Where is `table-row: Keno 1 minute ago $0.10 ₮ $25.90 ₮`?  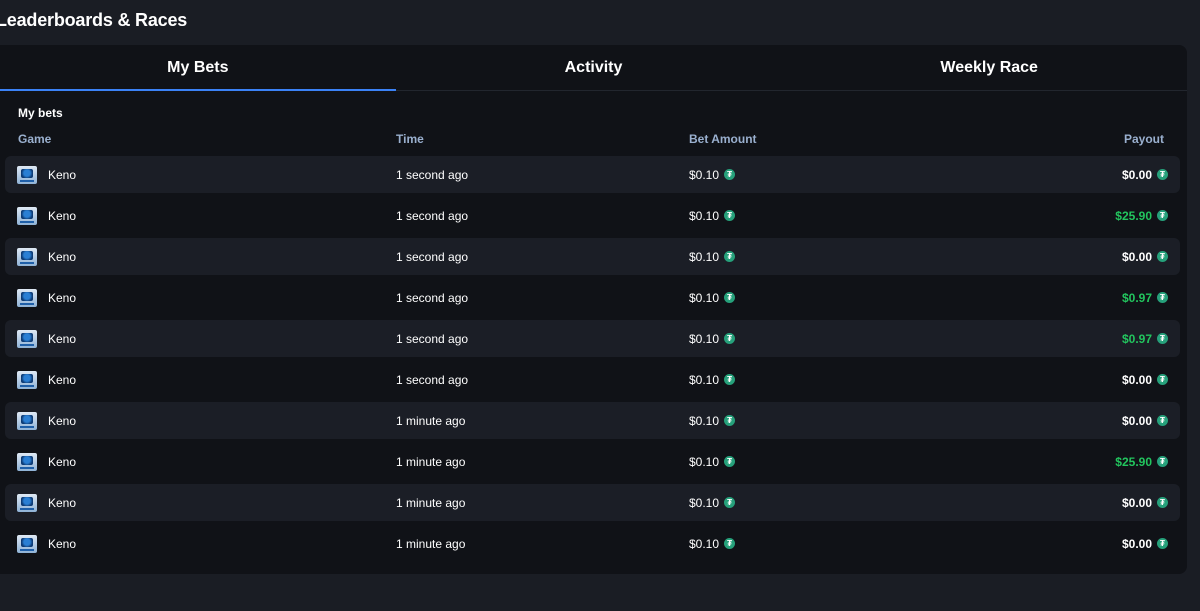
table-row: Keno 1 minute ago $0.10 ₮ $25.90 ₮ is located at coordinates (592, 461).